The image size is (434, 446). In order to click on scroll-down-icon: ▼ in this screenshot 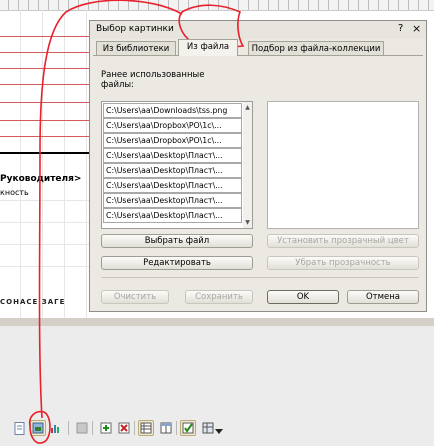, I will do `click(247, 222)`.